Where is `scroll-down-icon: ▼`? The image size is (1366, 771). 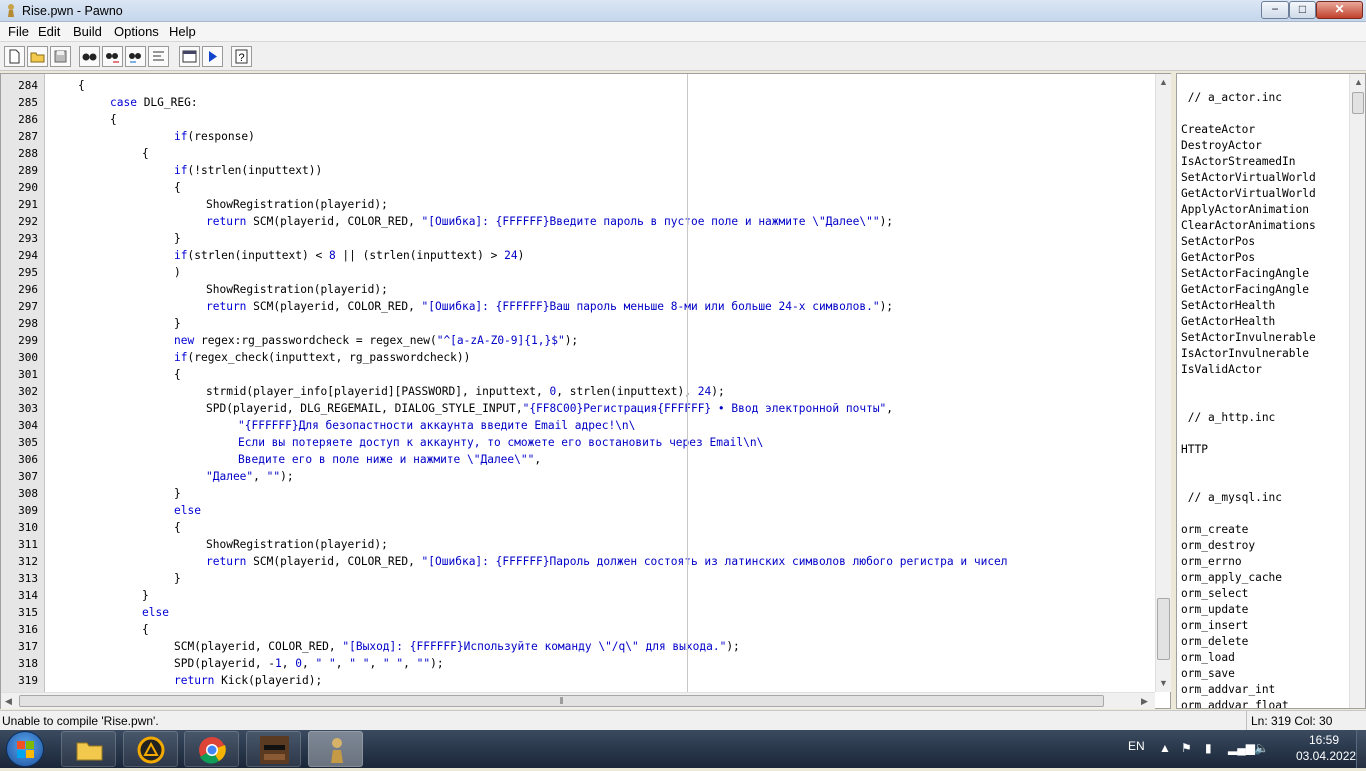 scroll-down-icon: ▼ is located at coordinates (1163, 683).